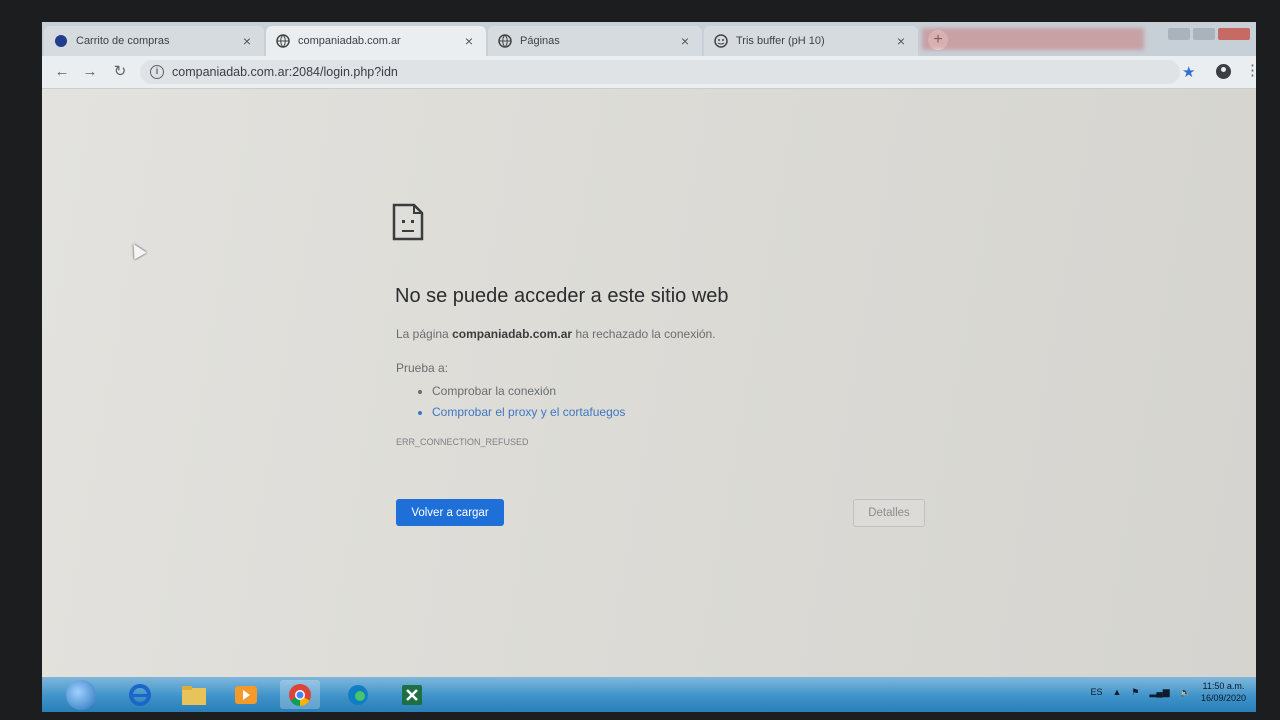 The height and width of the screenshot is (720, 1280). What do you see at coordinates (1223, 686) in the screenshot?
I see `clock-time: 11:50 a.m.` at bounding box center [1223, 686].